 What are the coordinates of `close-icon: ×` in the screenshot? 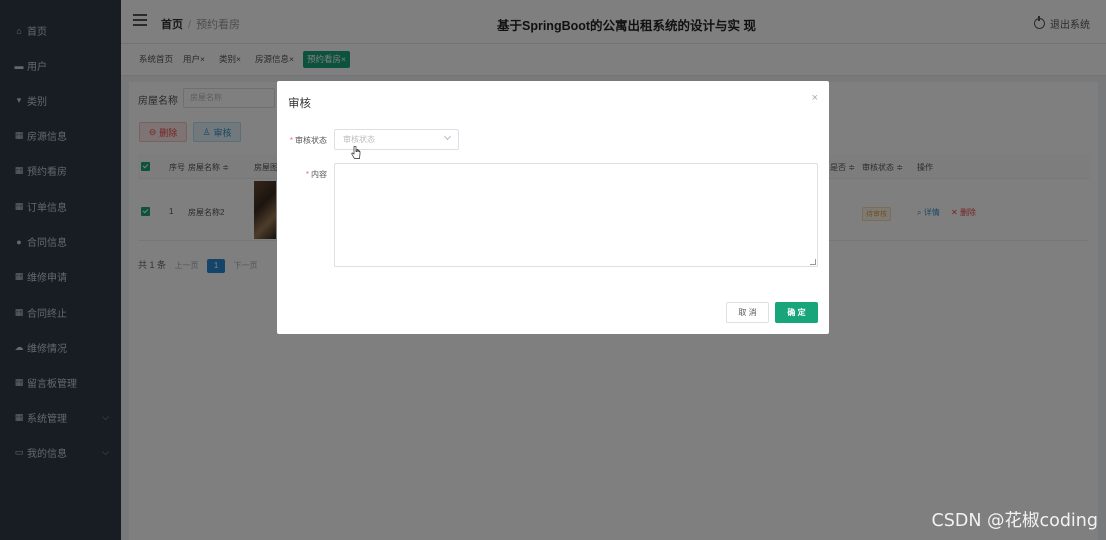 It's located at (815, 98).